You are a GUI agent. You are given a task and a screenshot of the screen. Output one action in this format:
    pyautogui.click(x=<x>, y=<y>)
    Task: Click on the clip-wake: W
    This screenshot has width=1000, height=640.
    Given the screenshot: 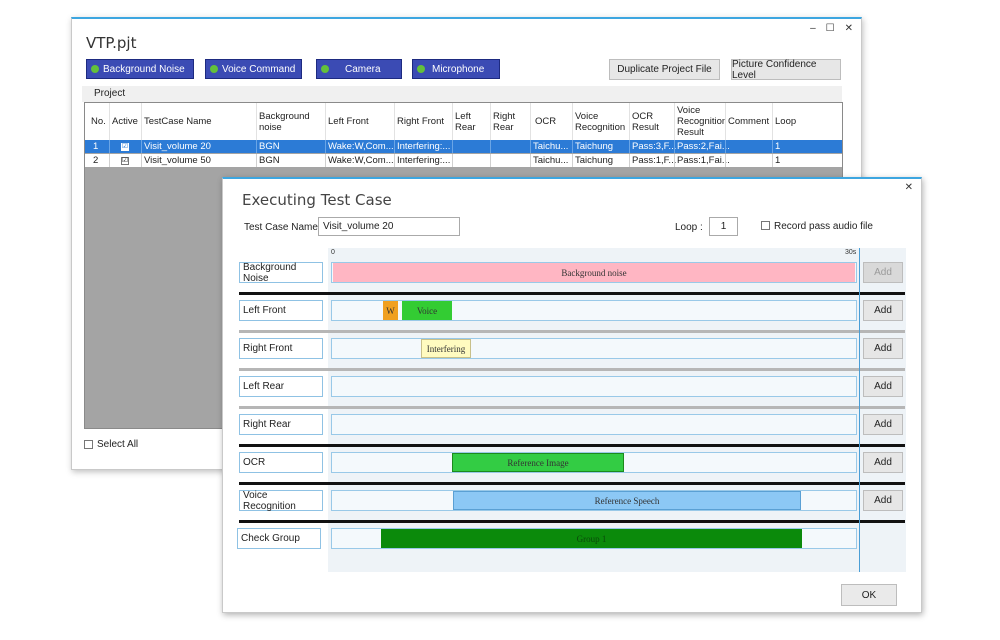 What is the action you would take?
    pyautogui.click(x=390, y=310)
    